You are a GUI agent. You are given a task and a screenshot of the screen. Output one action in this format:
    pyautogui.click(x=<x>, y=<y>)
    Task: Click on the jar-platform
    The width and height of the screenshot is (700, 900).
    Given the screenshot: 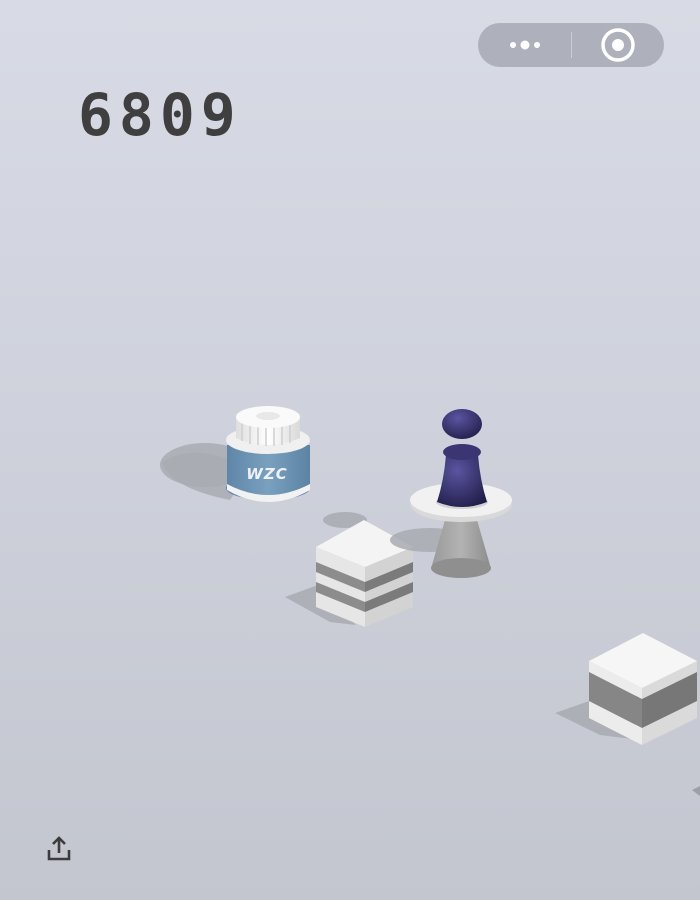 What is the action you would take?
    pyautogui.click(x=235, y=454)
    